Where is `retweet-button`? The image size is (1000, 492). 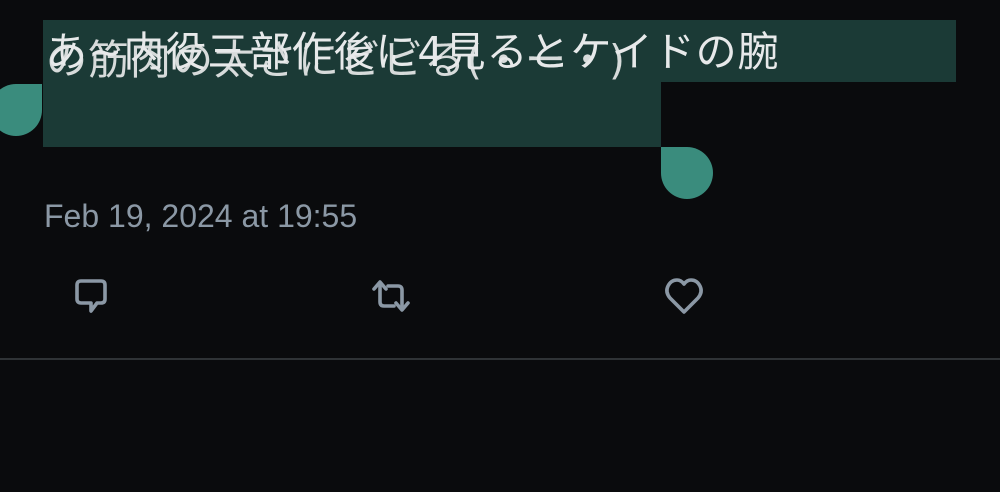
retweet-button is located at coordinates (391, 296).